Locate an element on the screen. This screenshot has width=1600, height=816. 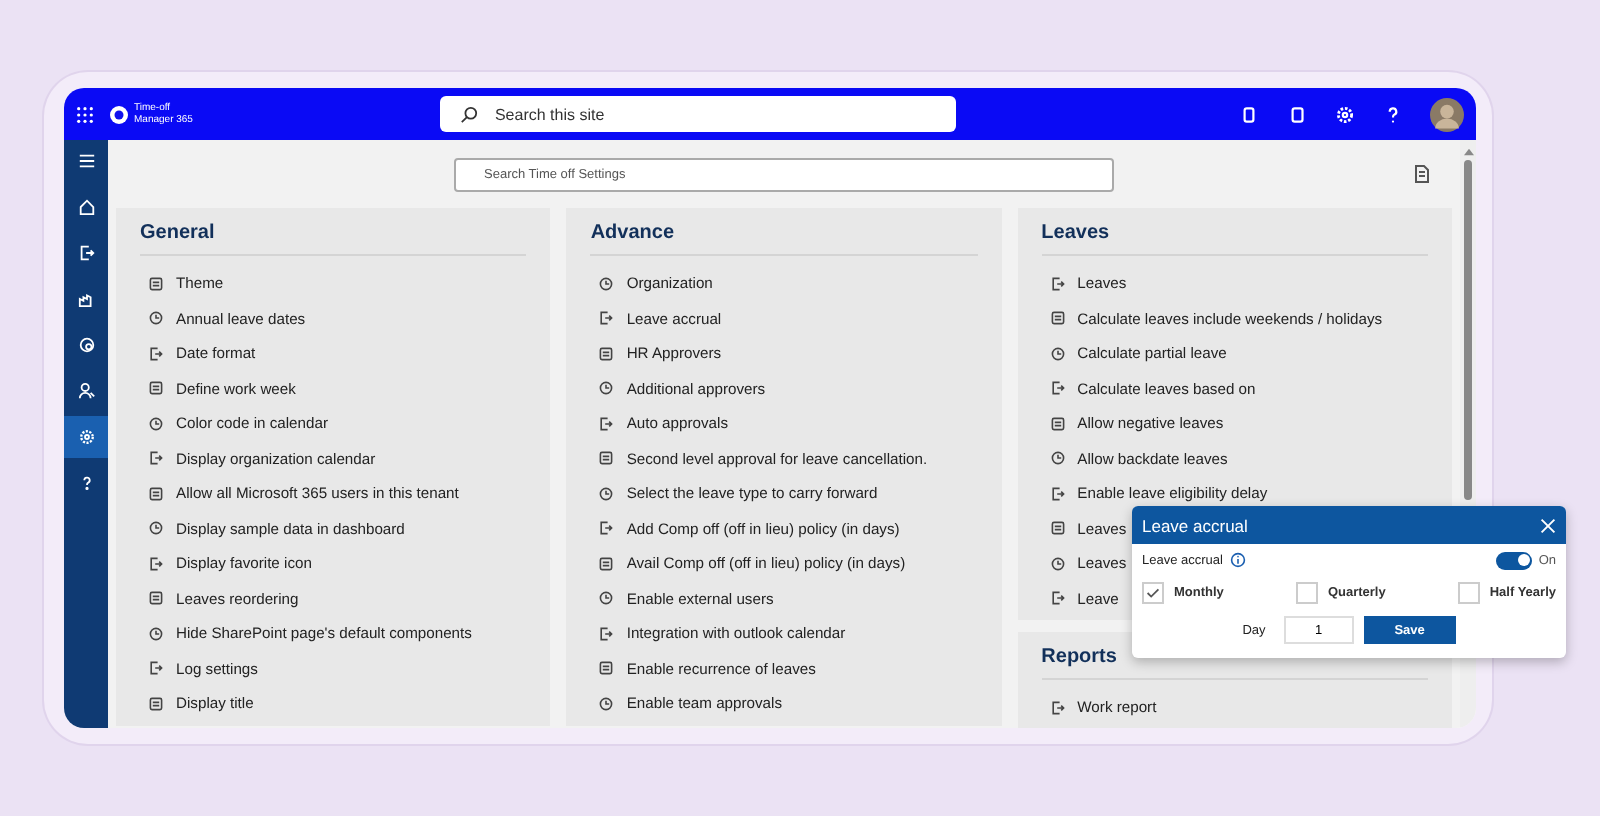
app-launcher-icon is located at coordinates (85, 114).